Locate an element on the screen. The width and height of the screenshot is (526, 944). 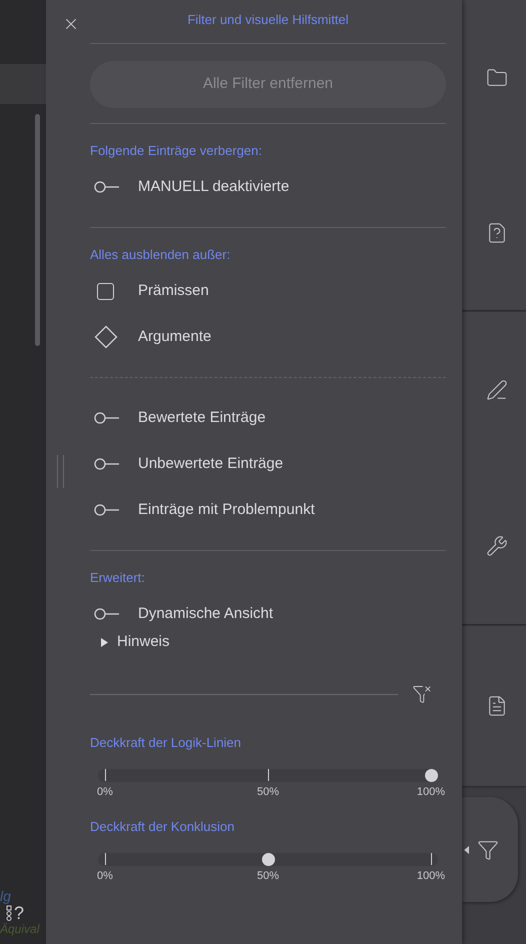
help-icon: ? is located at coordinates (19, 913).